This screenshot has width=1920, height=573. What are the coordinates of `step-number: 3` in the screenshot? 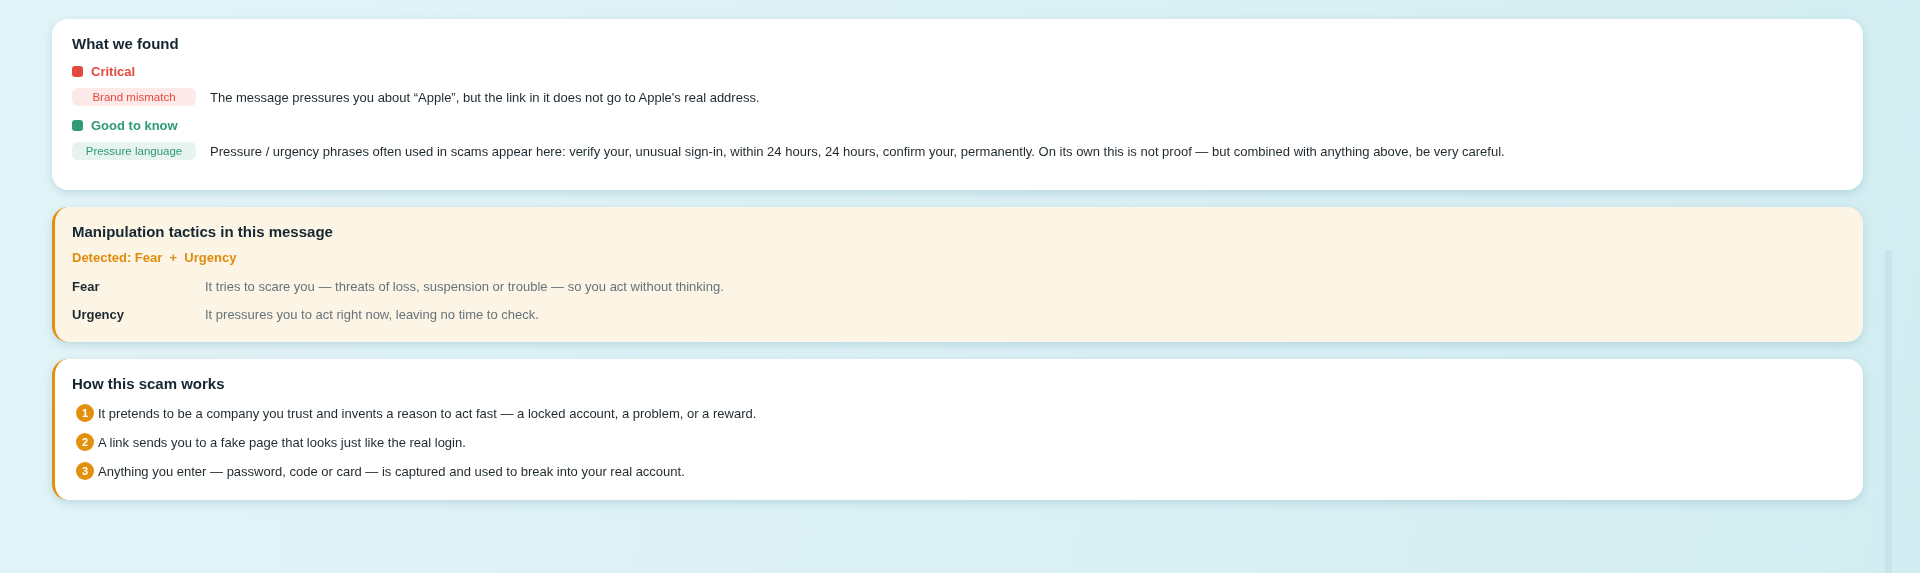 It's located at (85, 471).